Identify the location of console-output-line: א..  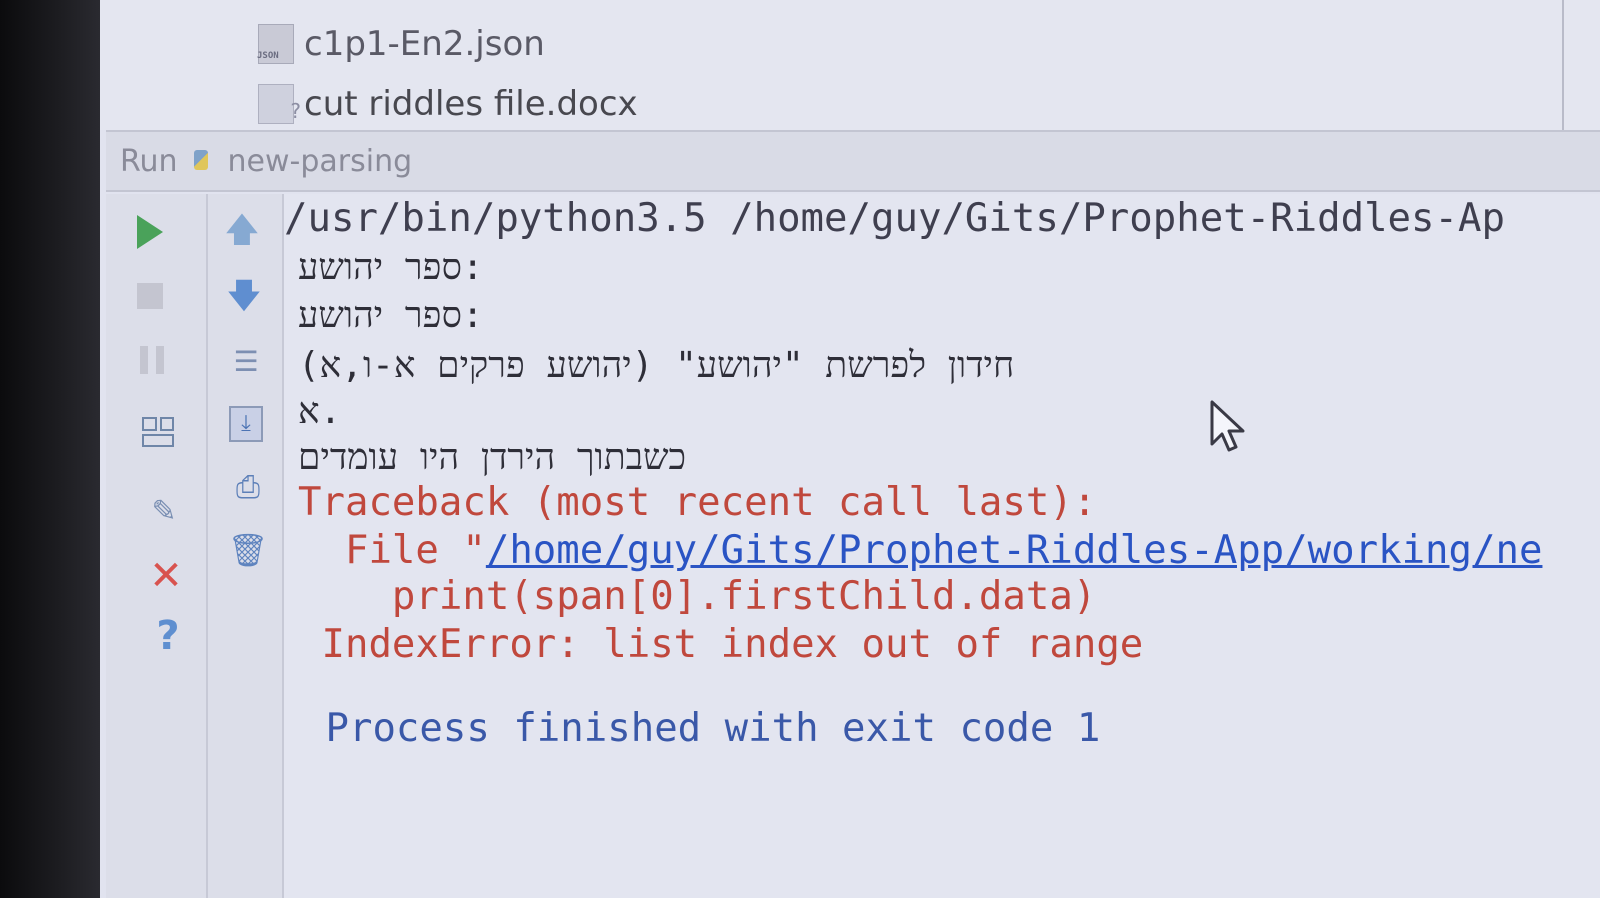
(320, 411).